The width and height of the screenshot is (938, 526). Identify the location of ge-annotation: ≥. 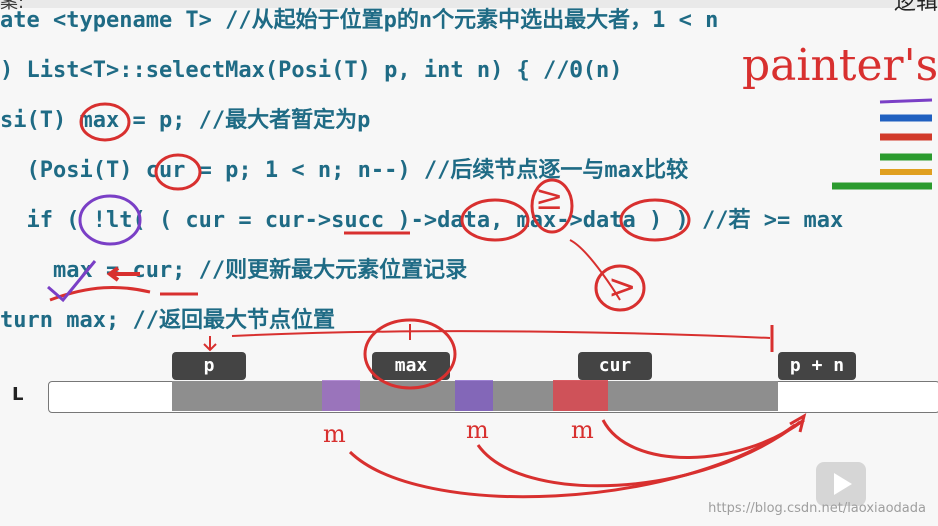
(549, 198).